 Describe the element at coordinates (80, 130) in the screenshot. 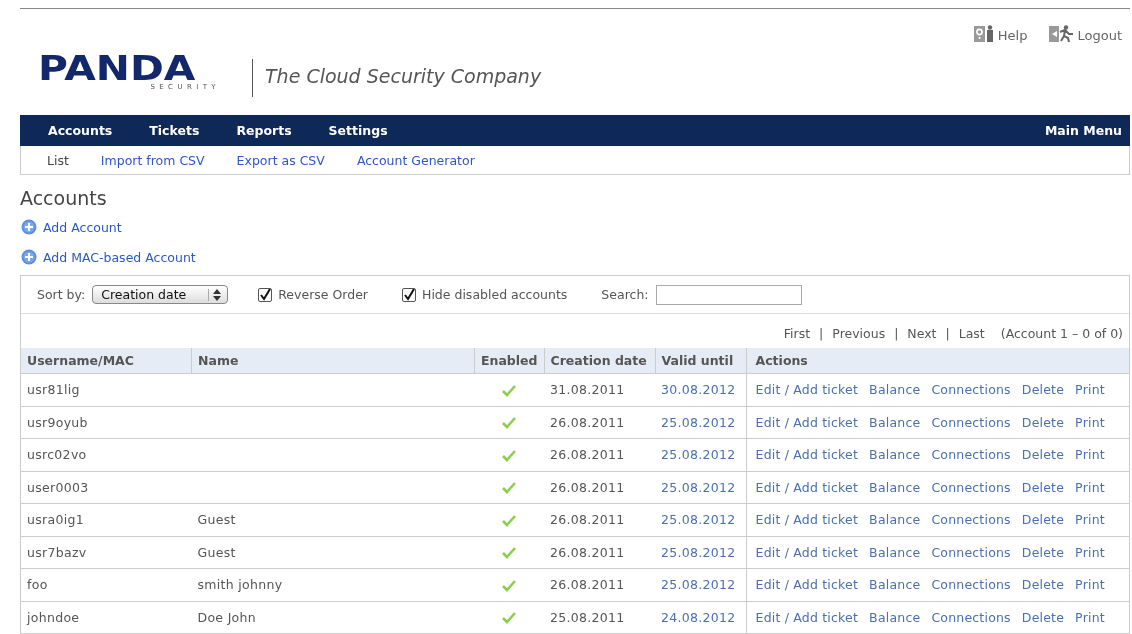

I see `nav-item: Accounts` at that location.